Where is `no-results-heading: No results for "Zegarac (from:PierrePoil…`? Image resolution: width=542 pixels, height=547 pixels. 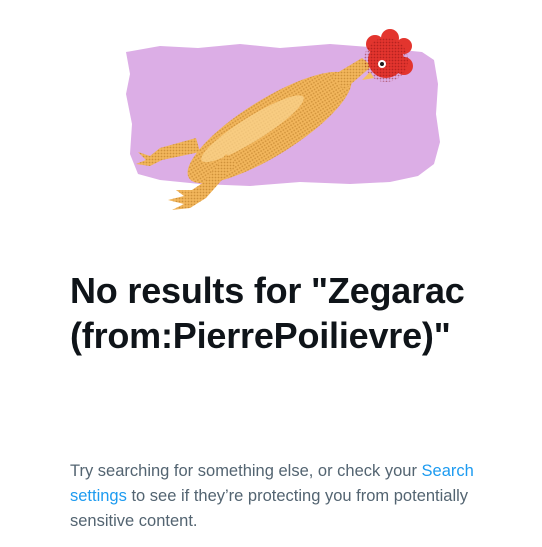
no-results-heading: No results for "Zegarac (from:PierrePoil… is located at coordinates (272, 313).